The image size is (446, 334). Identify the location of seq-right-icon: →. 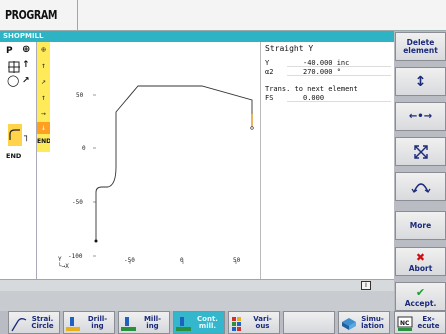
(43, 114).